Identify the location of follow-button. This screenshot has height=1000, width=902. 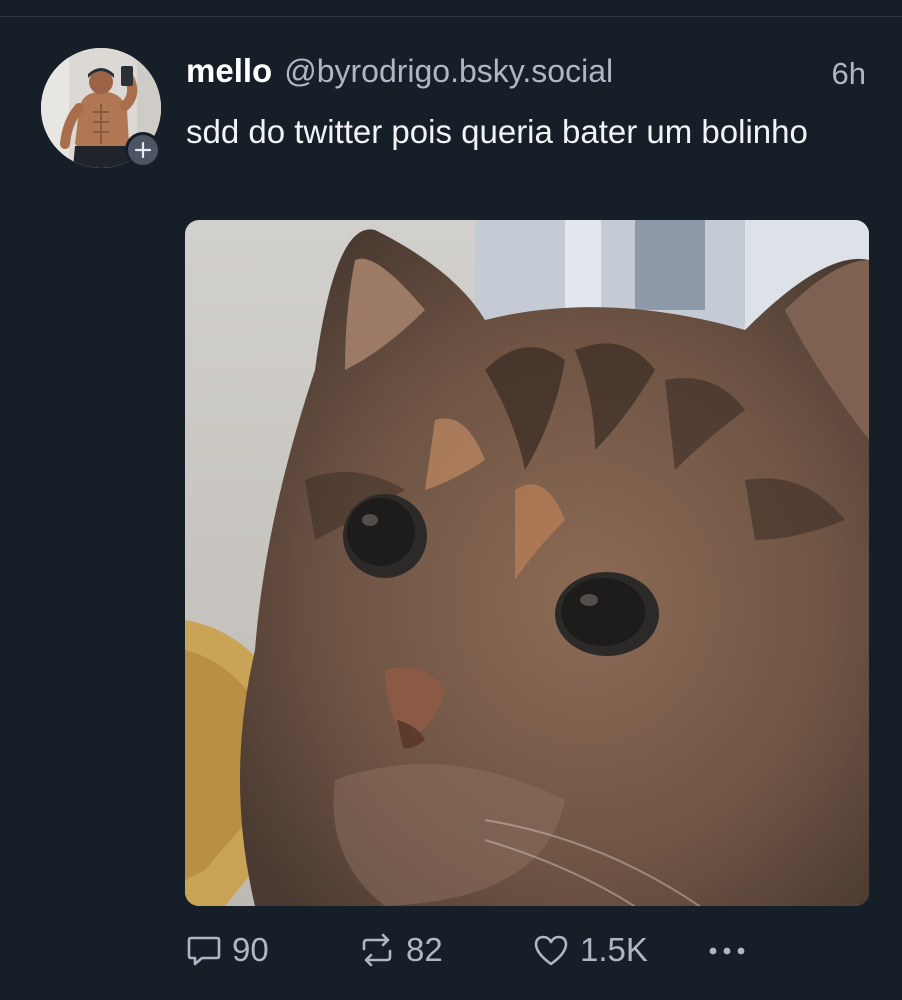
(143, 150).